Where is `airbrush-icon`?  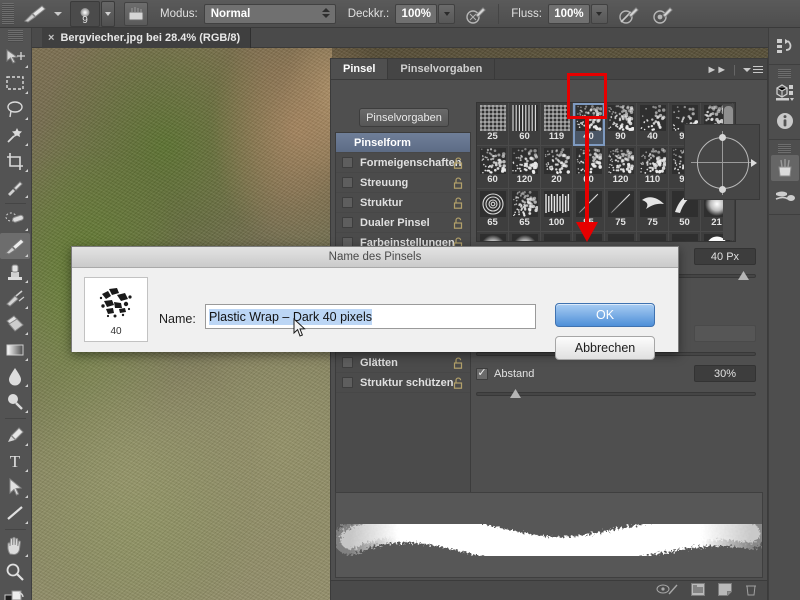
airbrush-icon is located at coordinates (629, 14).